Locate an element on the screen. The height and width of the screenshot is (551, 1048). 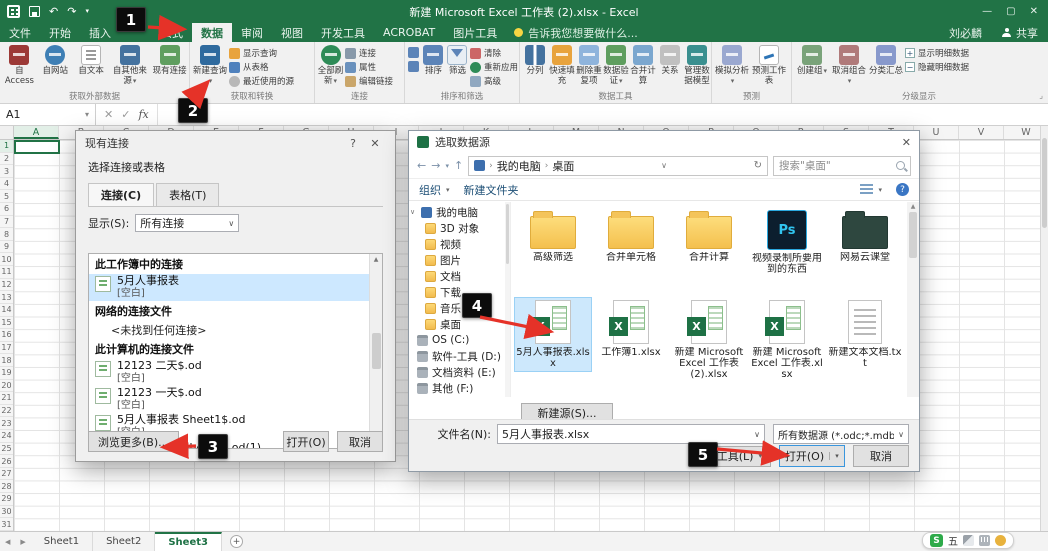
back-icon: ← is located at coordinates (421, 165).